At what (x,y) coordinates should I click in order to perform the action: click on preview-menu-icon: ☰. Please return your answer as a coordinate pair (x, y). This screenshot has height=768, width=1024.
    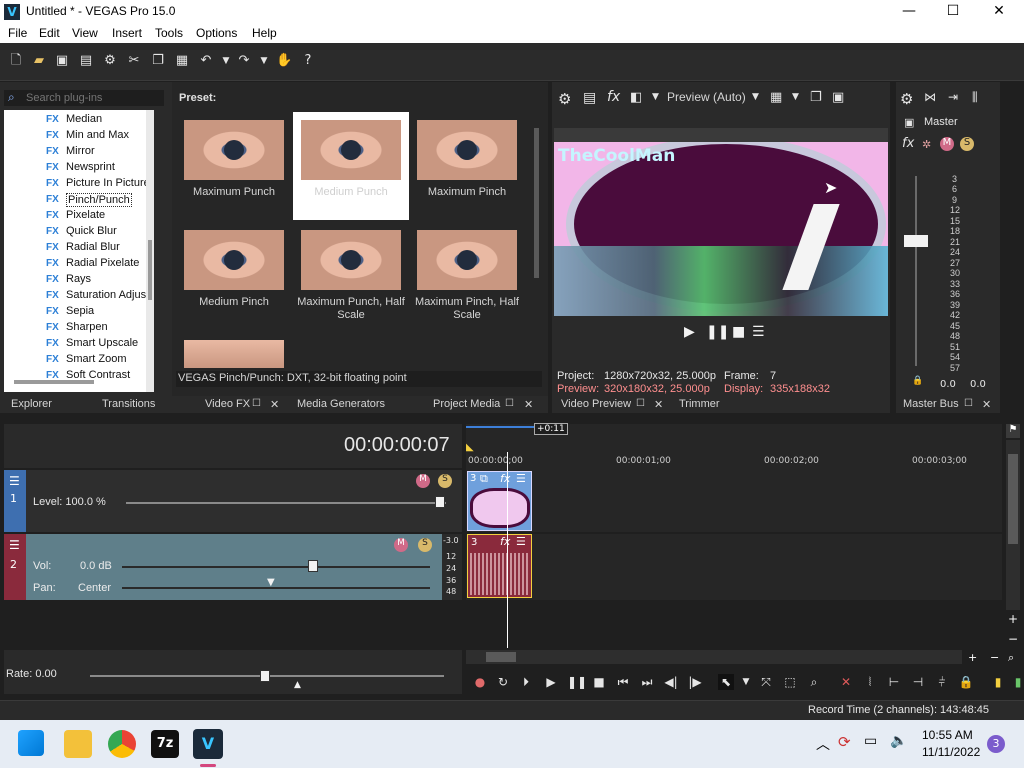
    Looking at the image, I should click on (758, 332).